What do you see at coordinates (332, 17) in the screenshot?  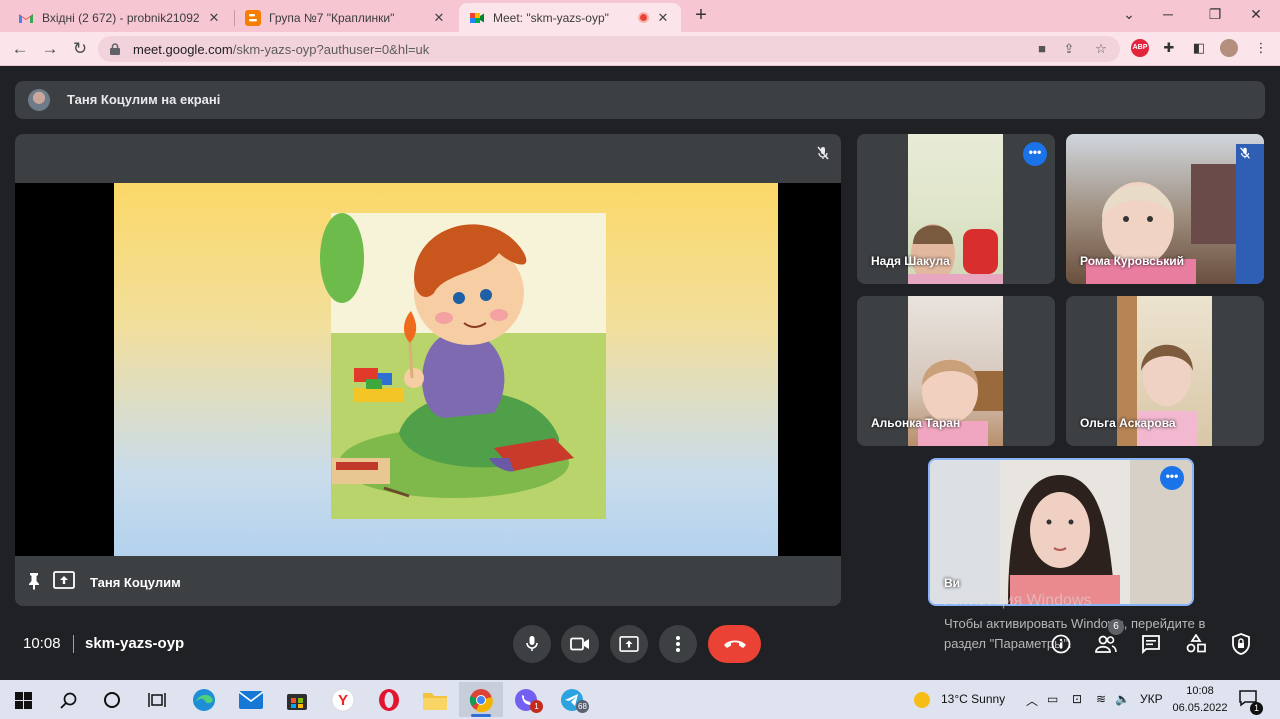 I see `tab-title: Група №7 "Краплинки"` at bounding box center [332, 17].